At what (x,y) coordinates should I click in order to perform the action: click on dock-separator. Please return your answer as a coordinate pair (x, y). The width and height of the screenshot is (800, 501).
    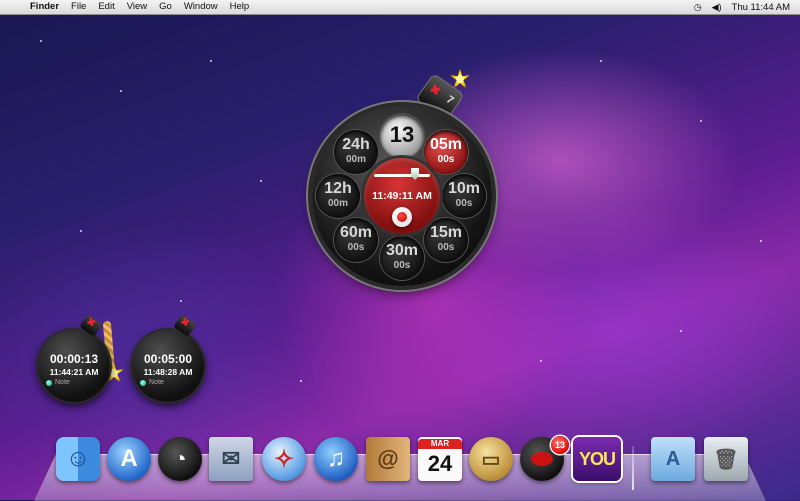
    Looking at the image, I should click on (633, 468).